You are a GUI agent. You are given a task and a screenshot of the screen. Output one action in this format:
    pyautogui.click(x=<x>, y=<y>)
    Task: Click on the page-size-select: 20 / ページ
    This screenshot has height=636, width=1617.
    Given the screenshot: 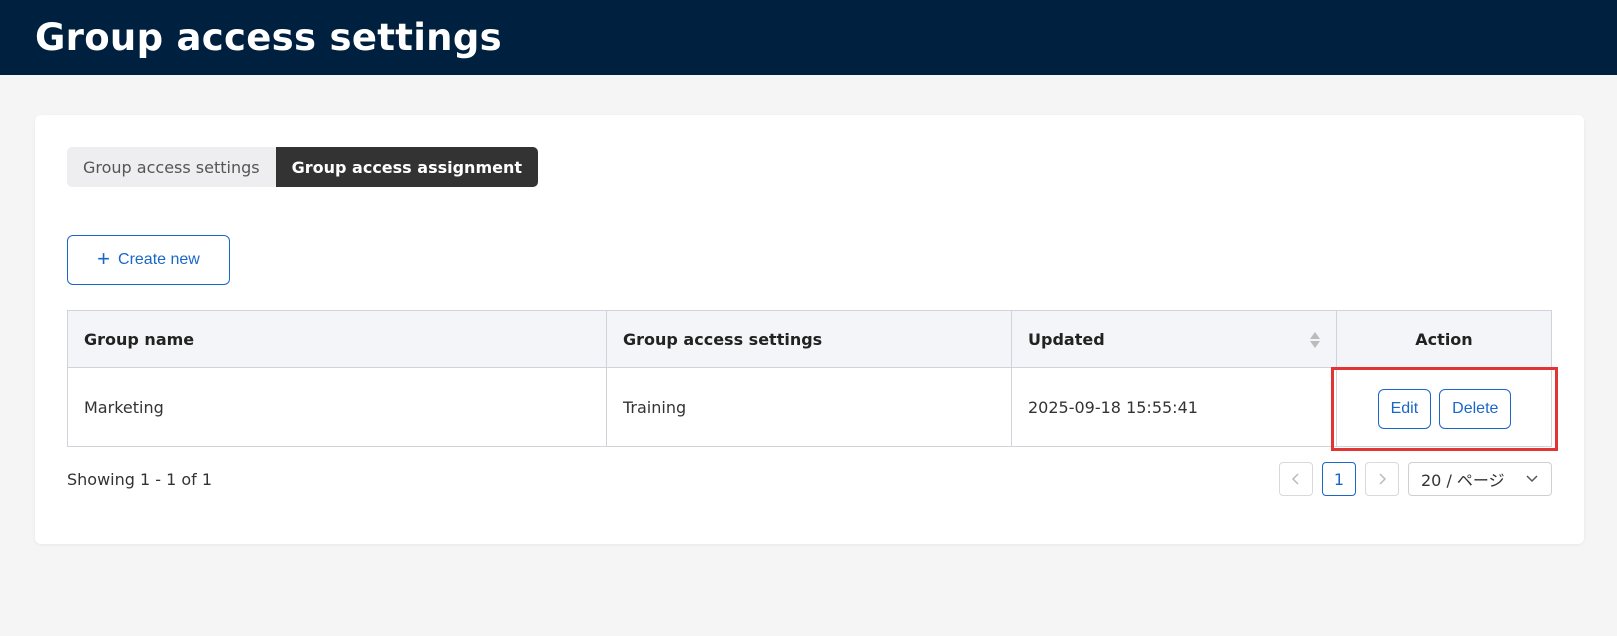 What is the action you would take?
    pyautogui.click(x=1480, y=479)
    